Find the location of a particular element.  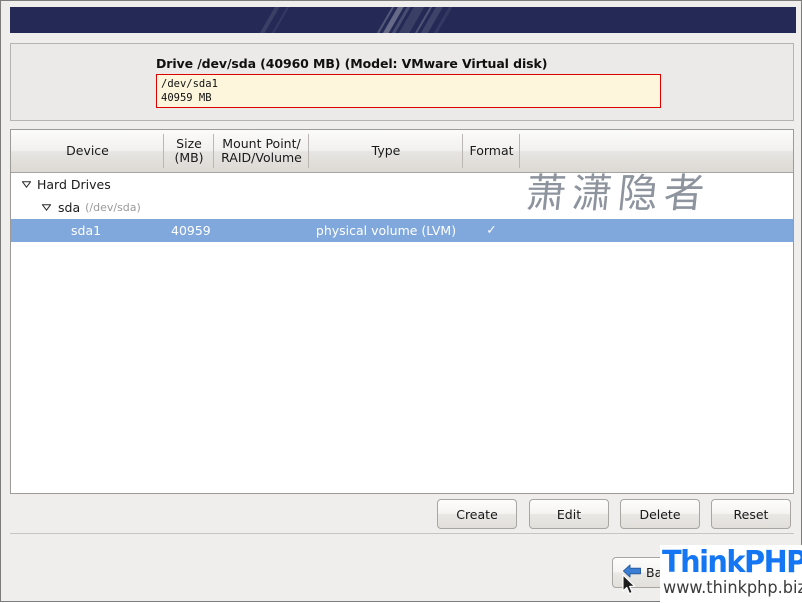

drive-partition-bar: /dev/sda1 40959 MB is located at coordinates (408, 91).